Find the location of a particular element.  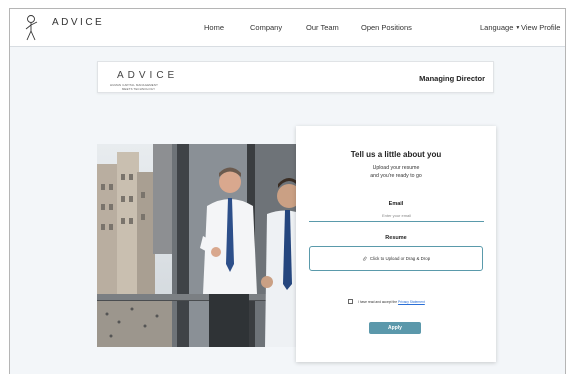

language-dropdown: Language ▼ is located at coordinates (500, 27).